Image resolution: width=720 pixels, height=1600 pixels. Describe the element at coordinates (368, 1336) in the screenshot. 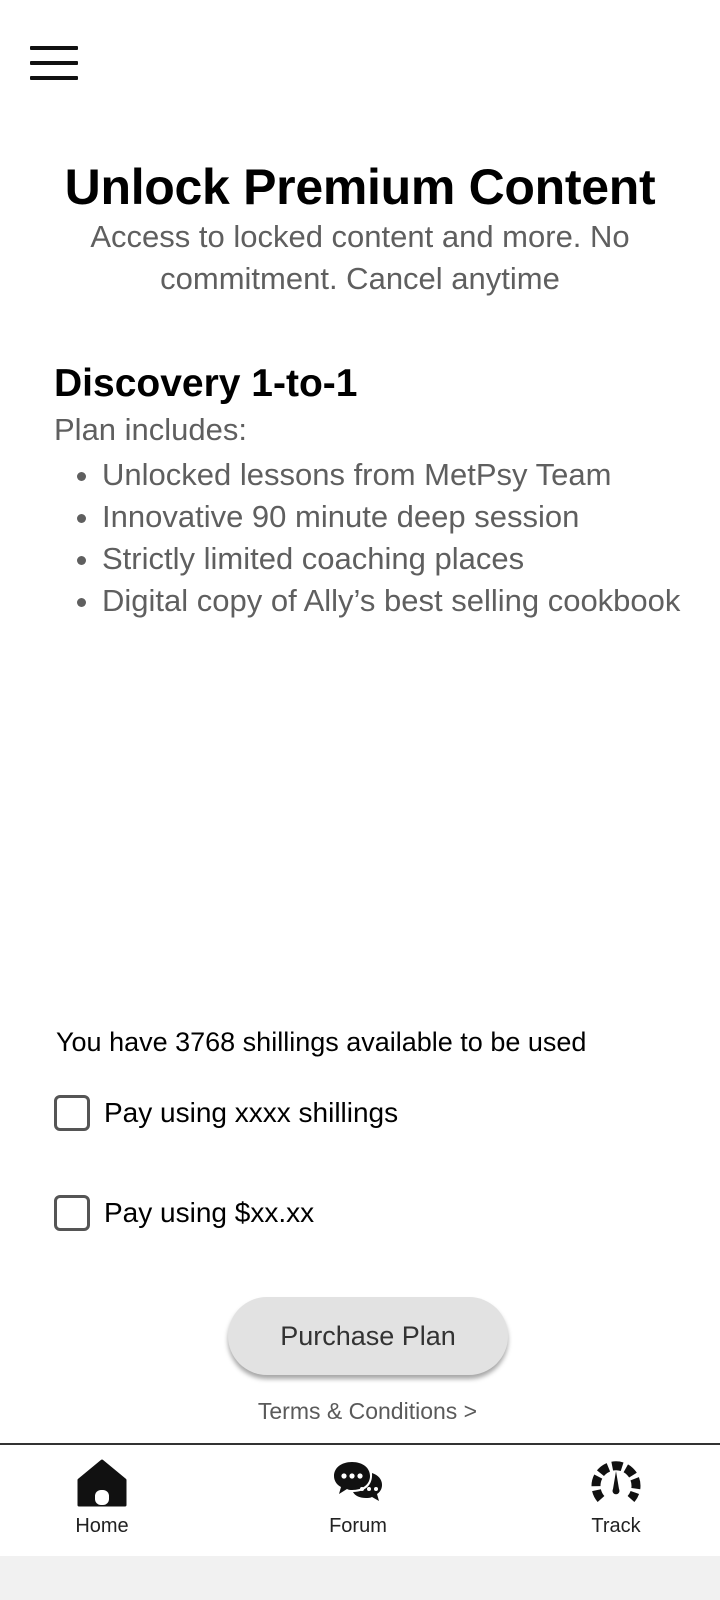

I see `purchase-plan-button: Purchase Plan` at that location.